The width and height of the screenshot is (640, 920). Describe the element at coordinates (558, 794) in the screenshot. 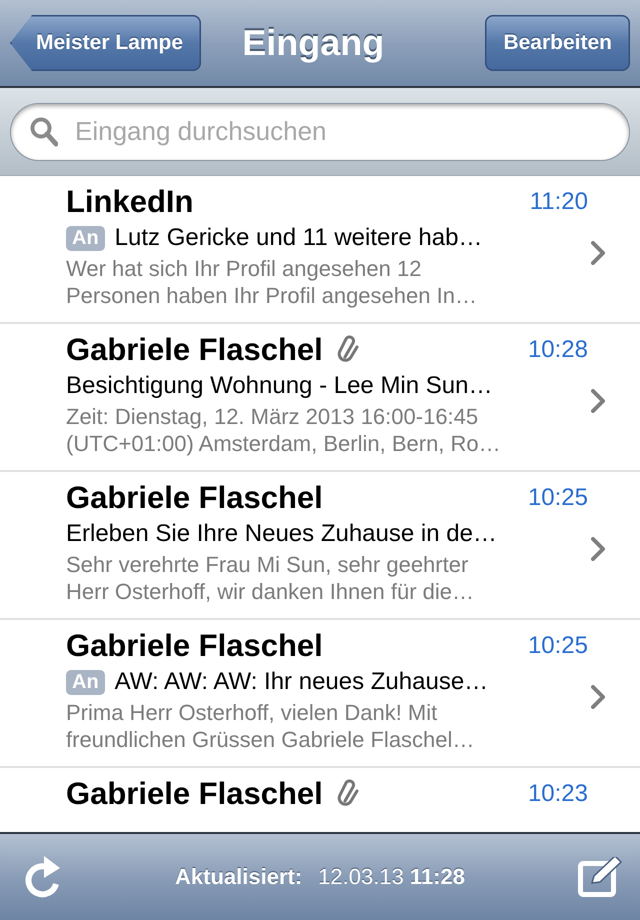

I see `message-time: 10:23` at that location.